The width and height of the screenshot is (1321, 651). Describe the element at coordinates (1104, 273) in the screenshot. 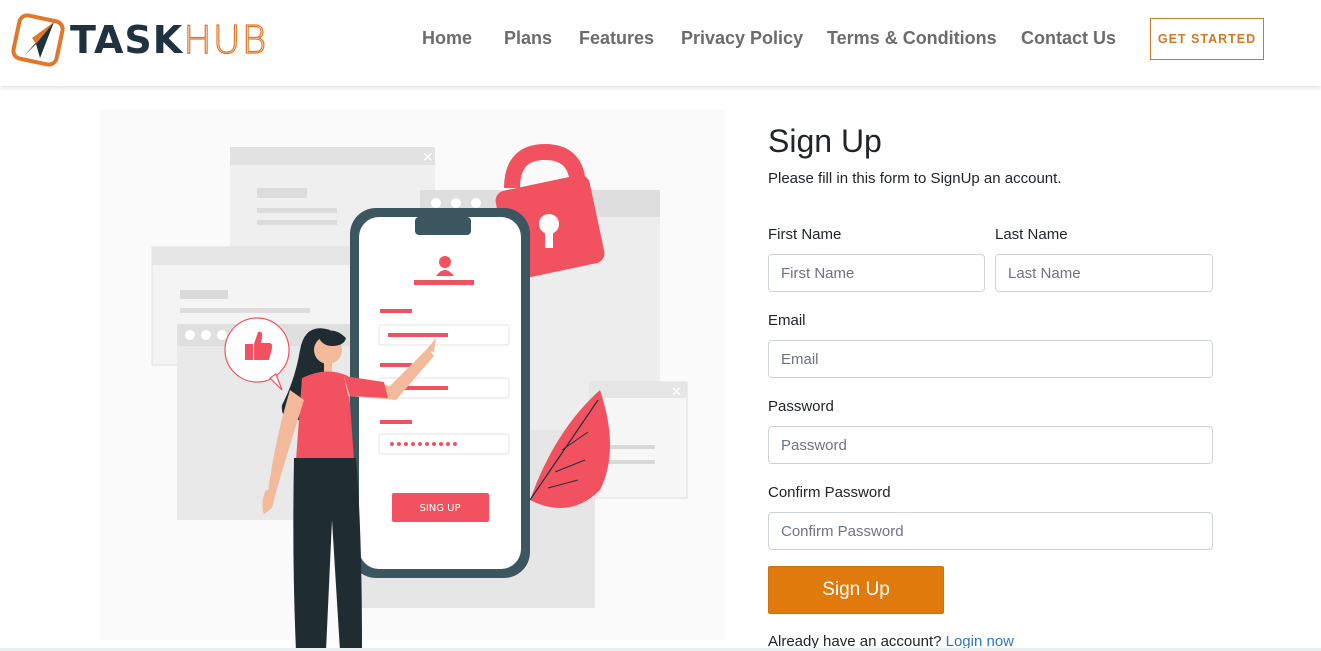

I see `last-name-input` at that location.